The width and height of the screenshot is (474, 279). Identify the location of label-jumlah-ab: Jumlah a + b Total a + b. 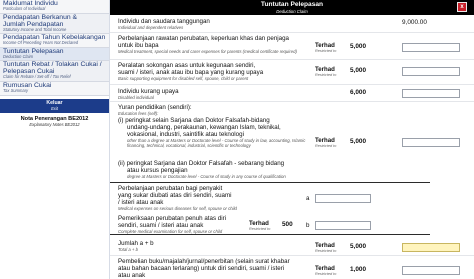
(136, 246).